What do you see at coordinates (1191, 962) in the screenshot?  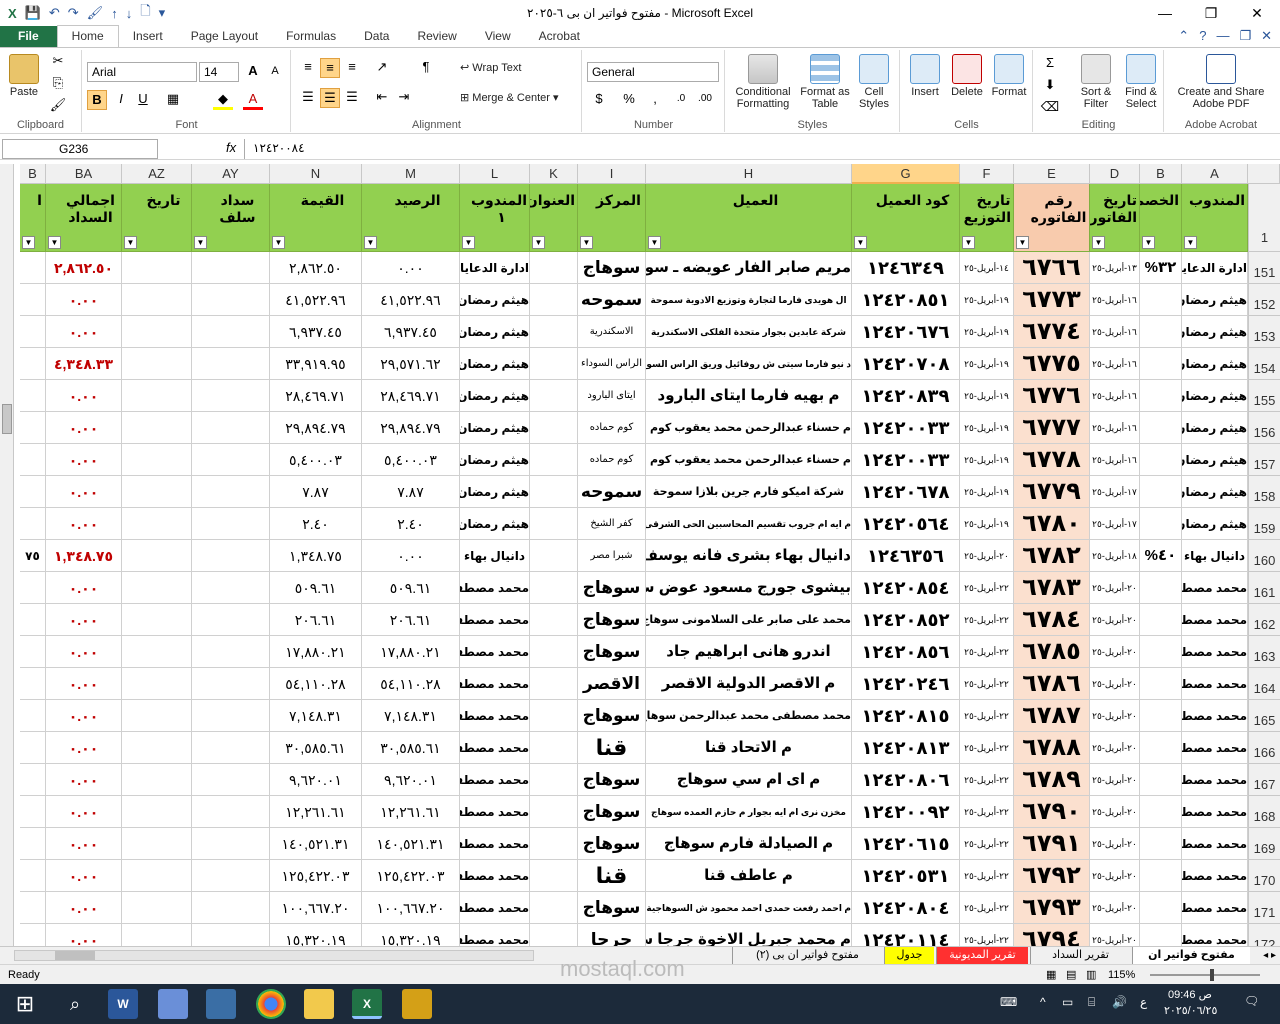 I see `sheet-tab: مفتوح فواتير ان بى` at bounding box center [1191, 962].